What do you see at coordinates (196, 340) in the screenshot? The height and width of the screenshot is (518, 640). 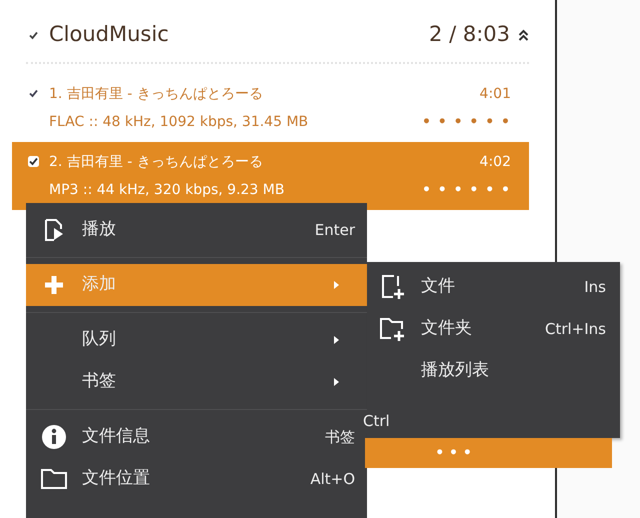 I see `menu-item: 队列` at bounding box center [196, 340].